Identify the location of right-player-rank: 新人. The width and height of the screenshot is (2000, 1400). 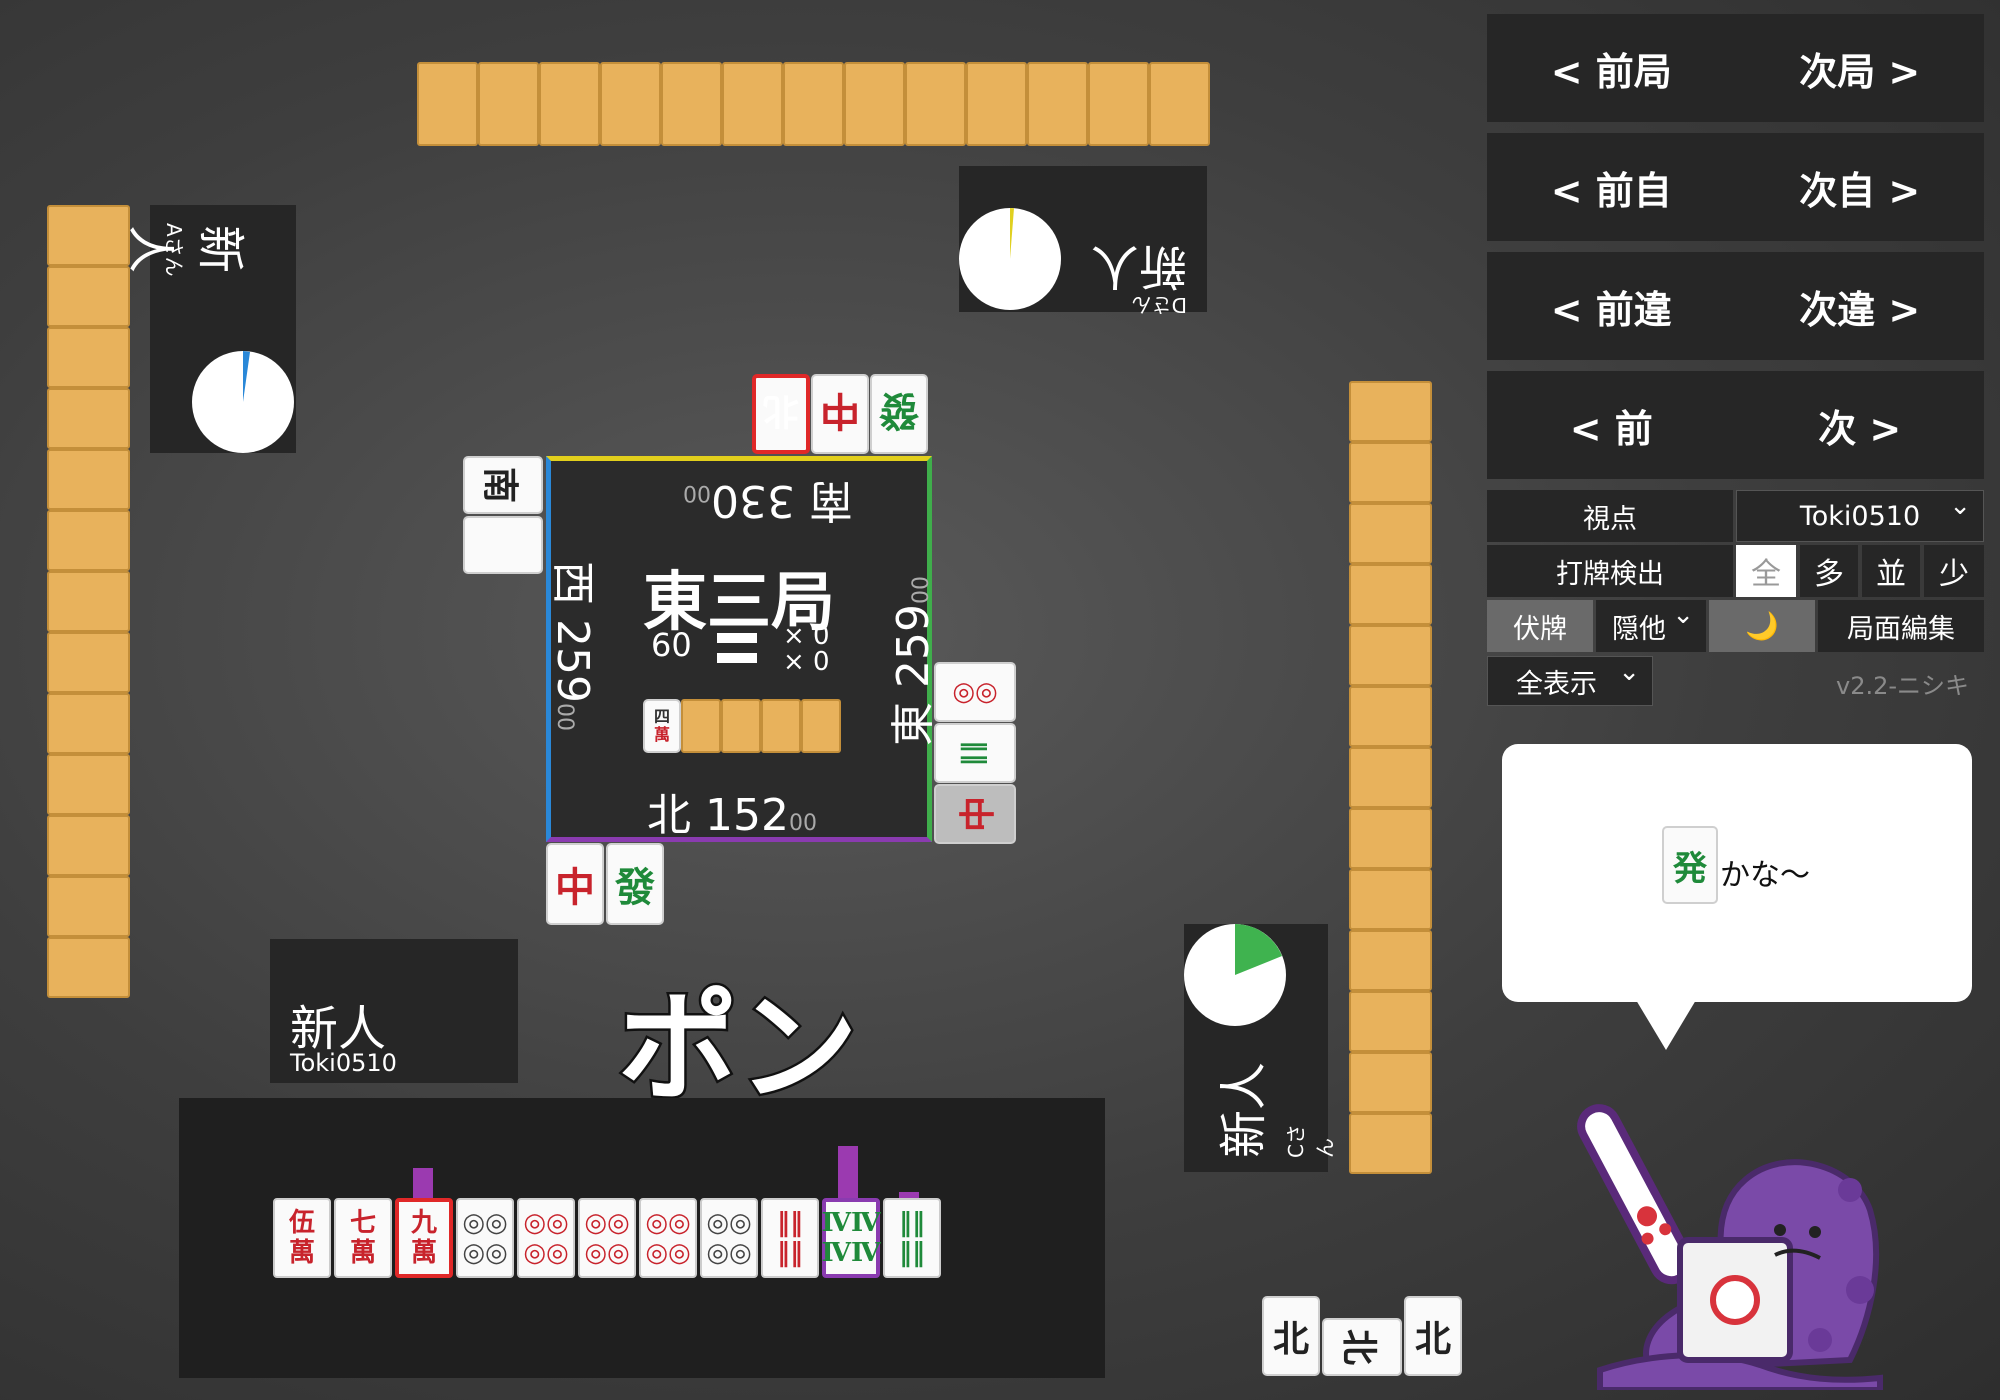
(1244, 1109).